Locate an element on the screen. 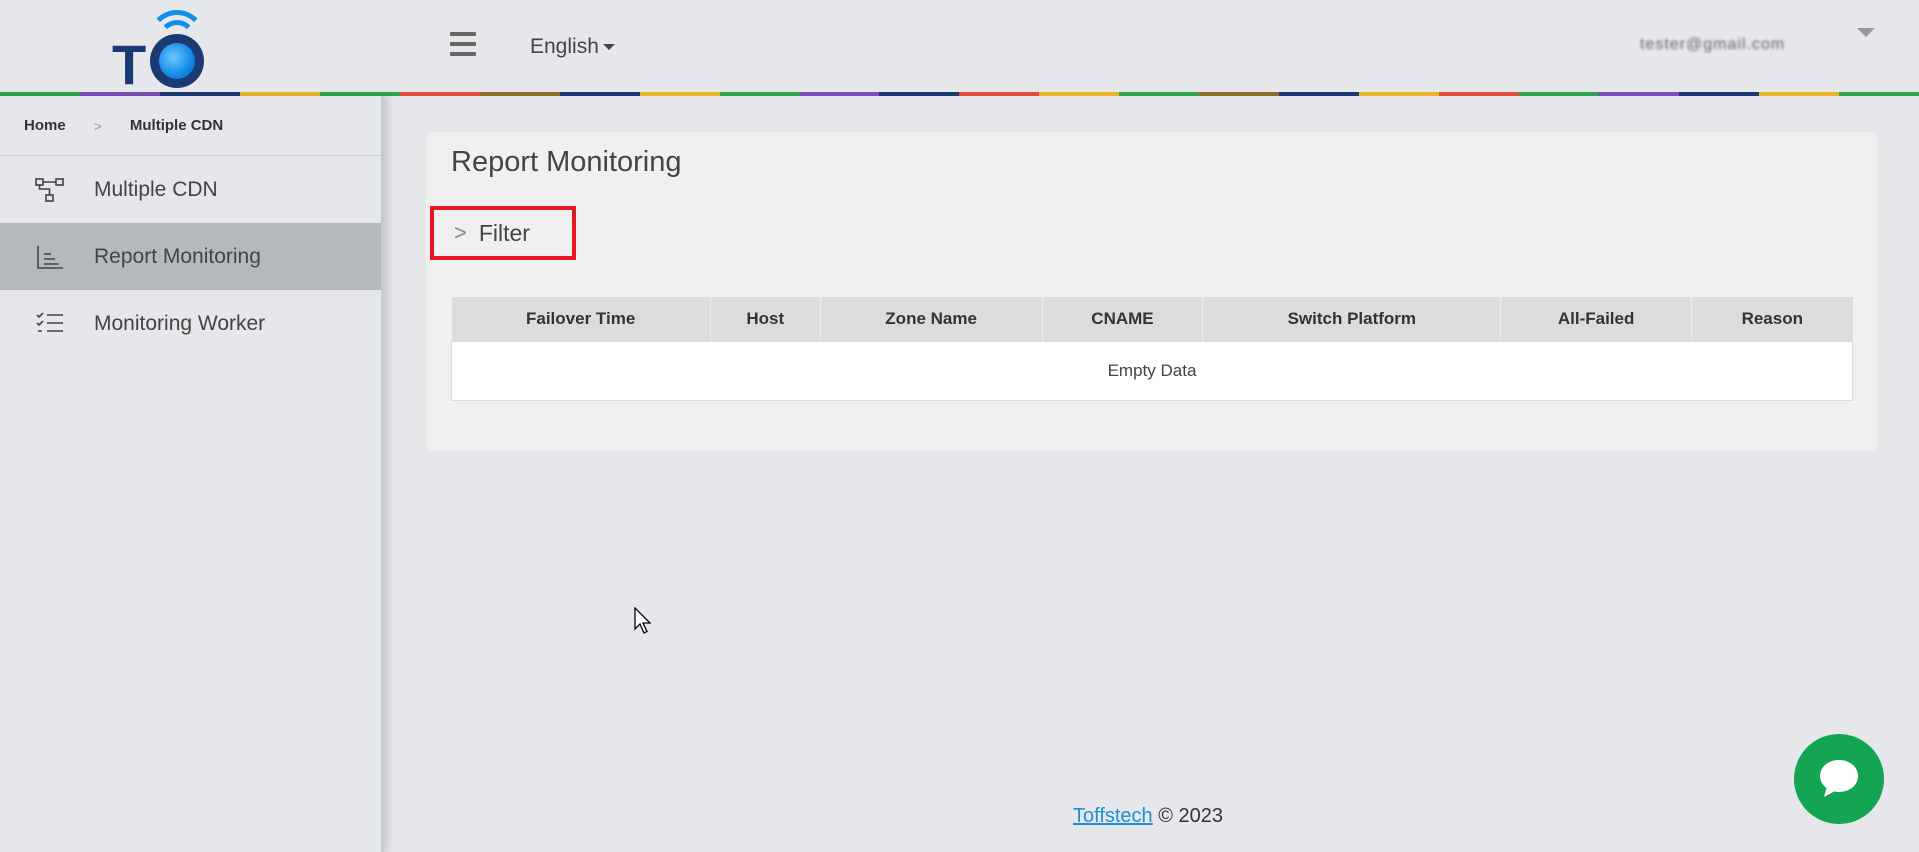 This screenshot has width=1919, height=852. filter-toggle: > Filter is located at coordinates (503, 233).